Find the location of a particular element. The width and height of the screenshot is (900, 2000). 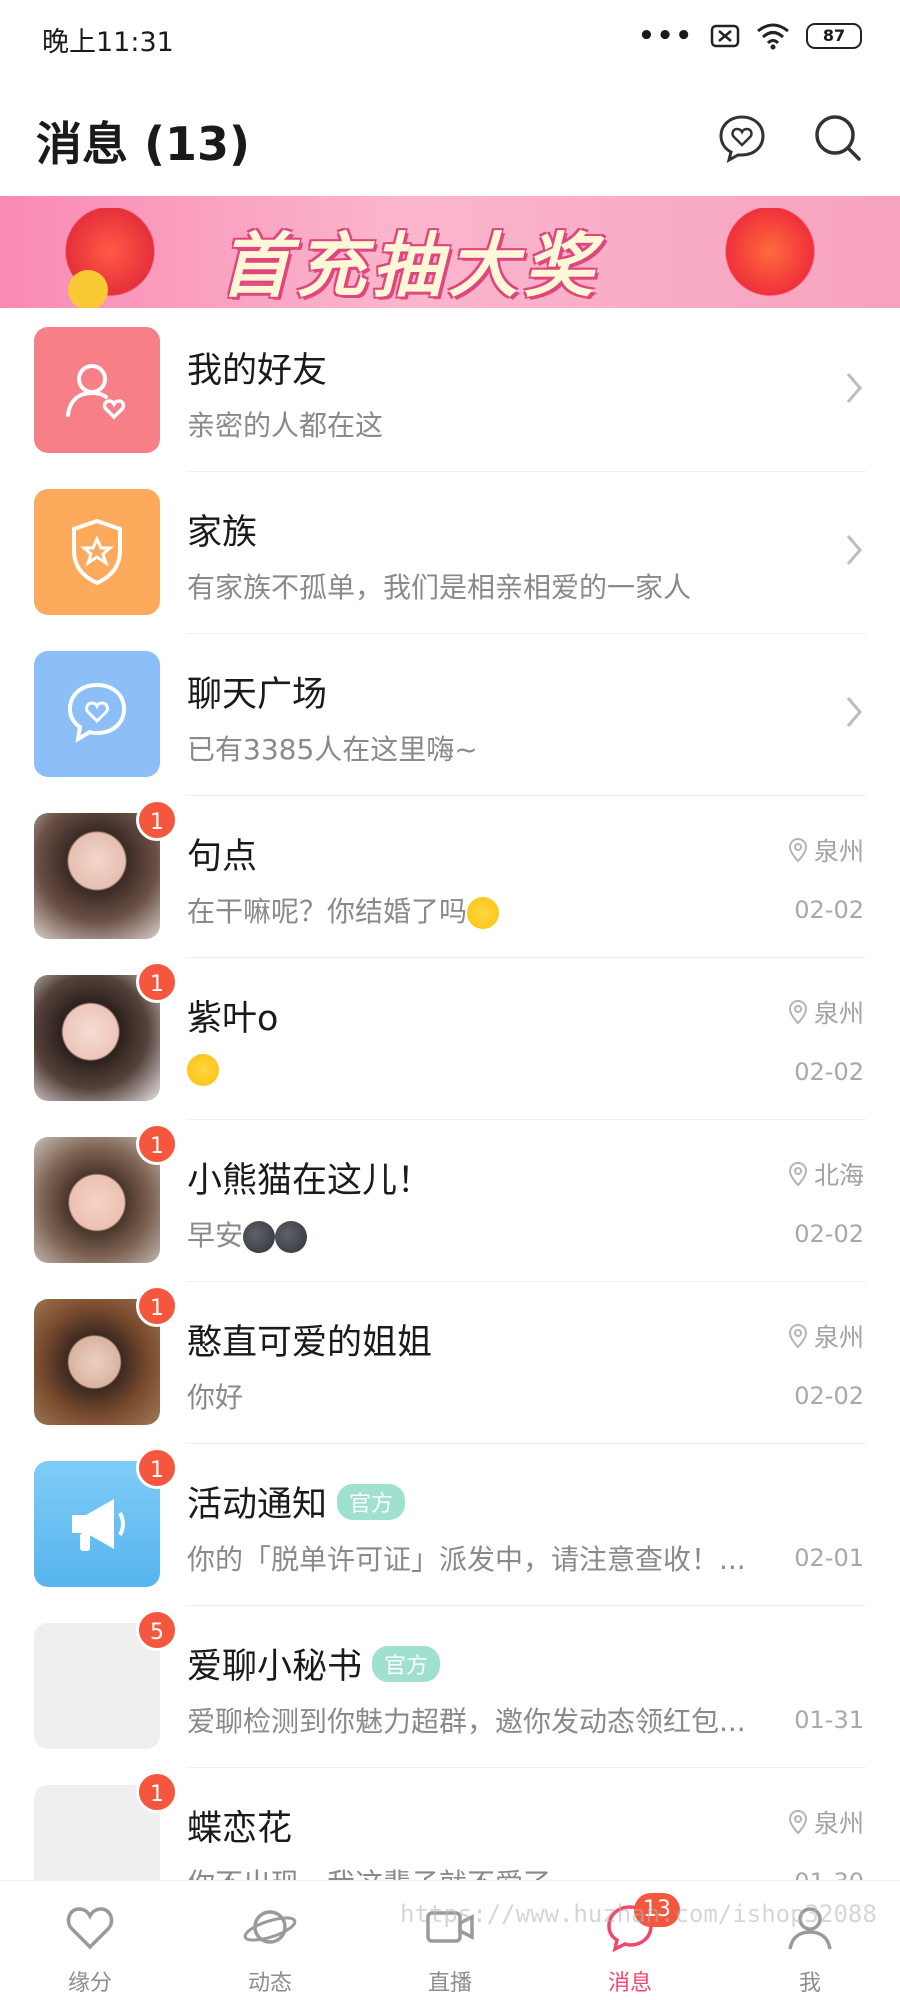

row-subtitle: 已有3385人在这里嗨~ is located at coordinates (332, 749).